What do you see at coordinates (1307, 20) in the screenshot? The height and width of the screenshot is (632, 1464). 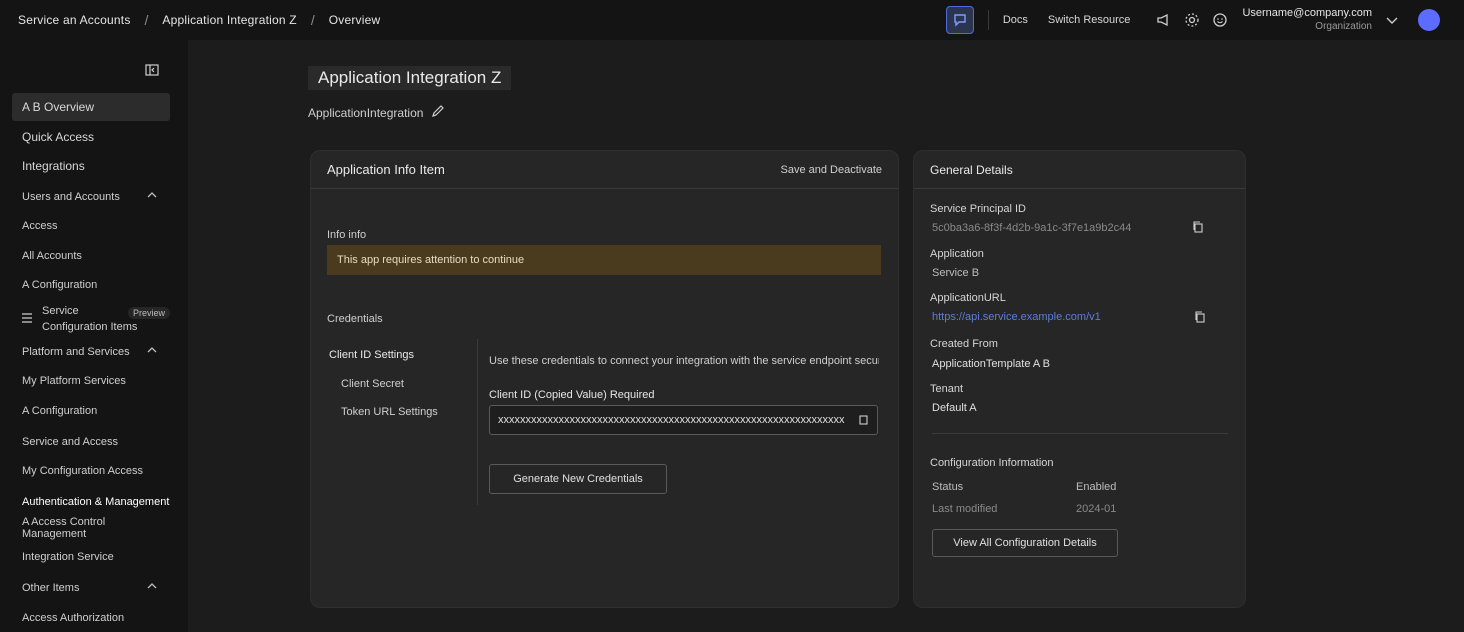 I see `account-info: Username@company.com Organization` at bounding box center [1307, 20].